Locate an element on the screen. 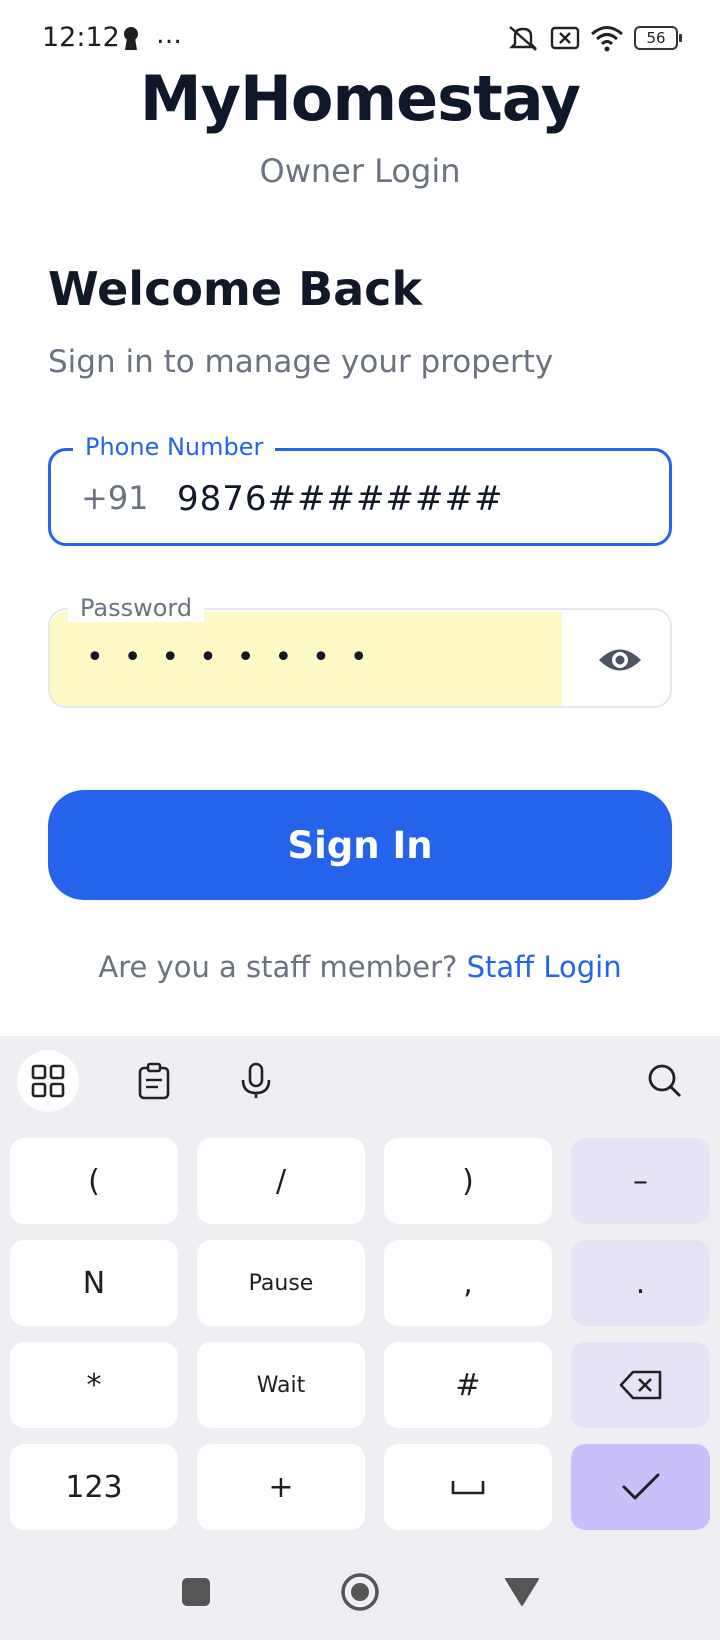 Image resolution: width=720 pixels, height=1640 pixels. backspace-key is located at coordinates (640, 1385).